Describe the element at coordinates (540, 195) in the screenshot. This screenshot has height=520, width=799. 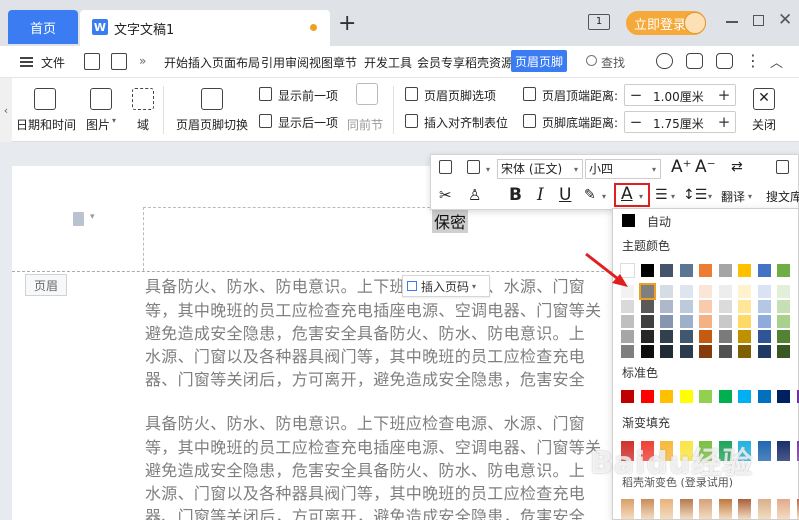
I see `italic-button: I` at that location.